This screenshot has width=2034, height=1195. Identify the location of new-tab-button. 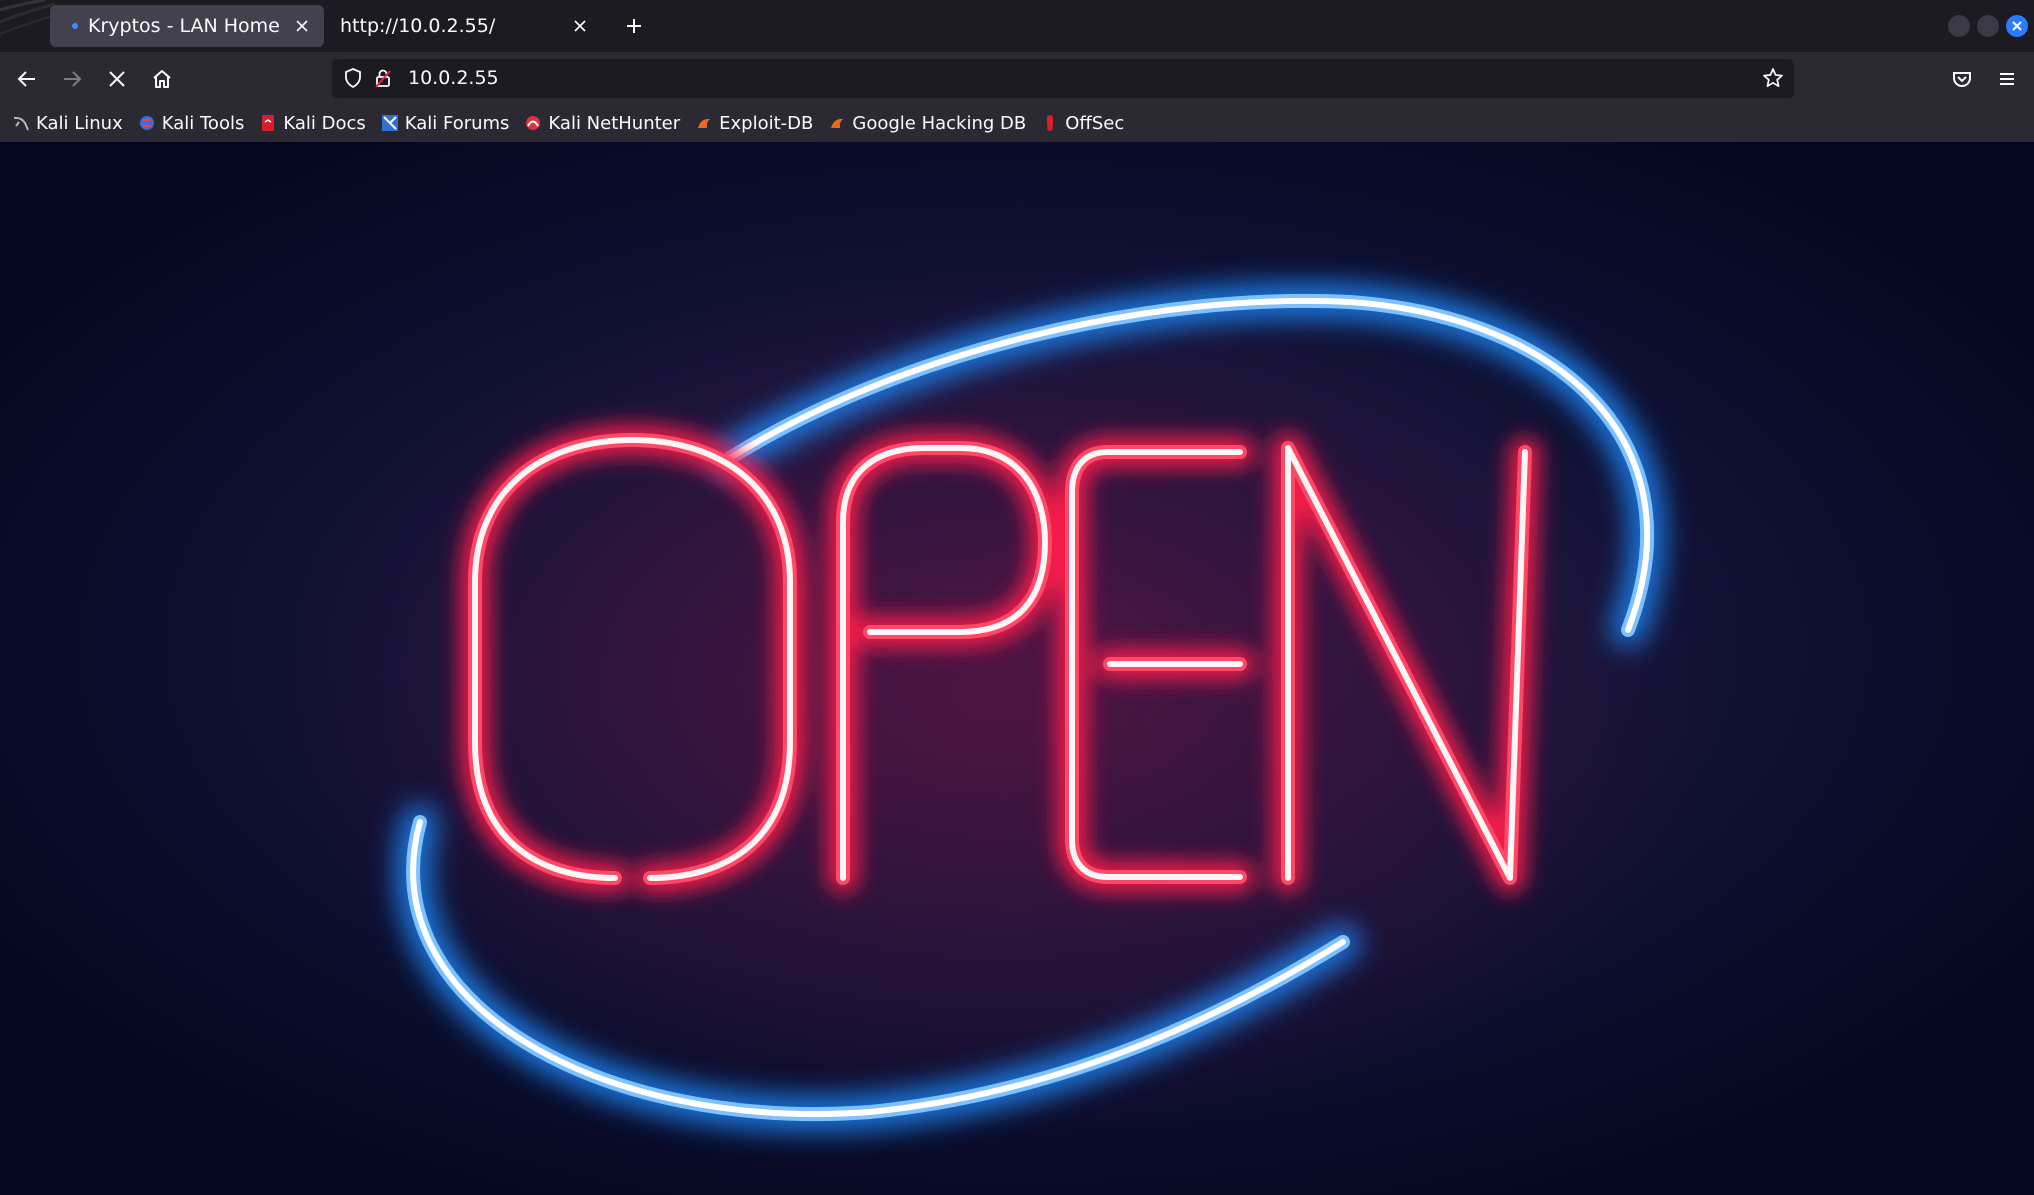
(634, 26).